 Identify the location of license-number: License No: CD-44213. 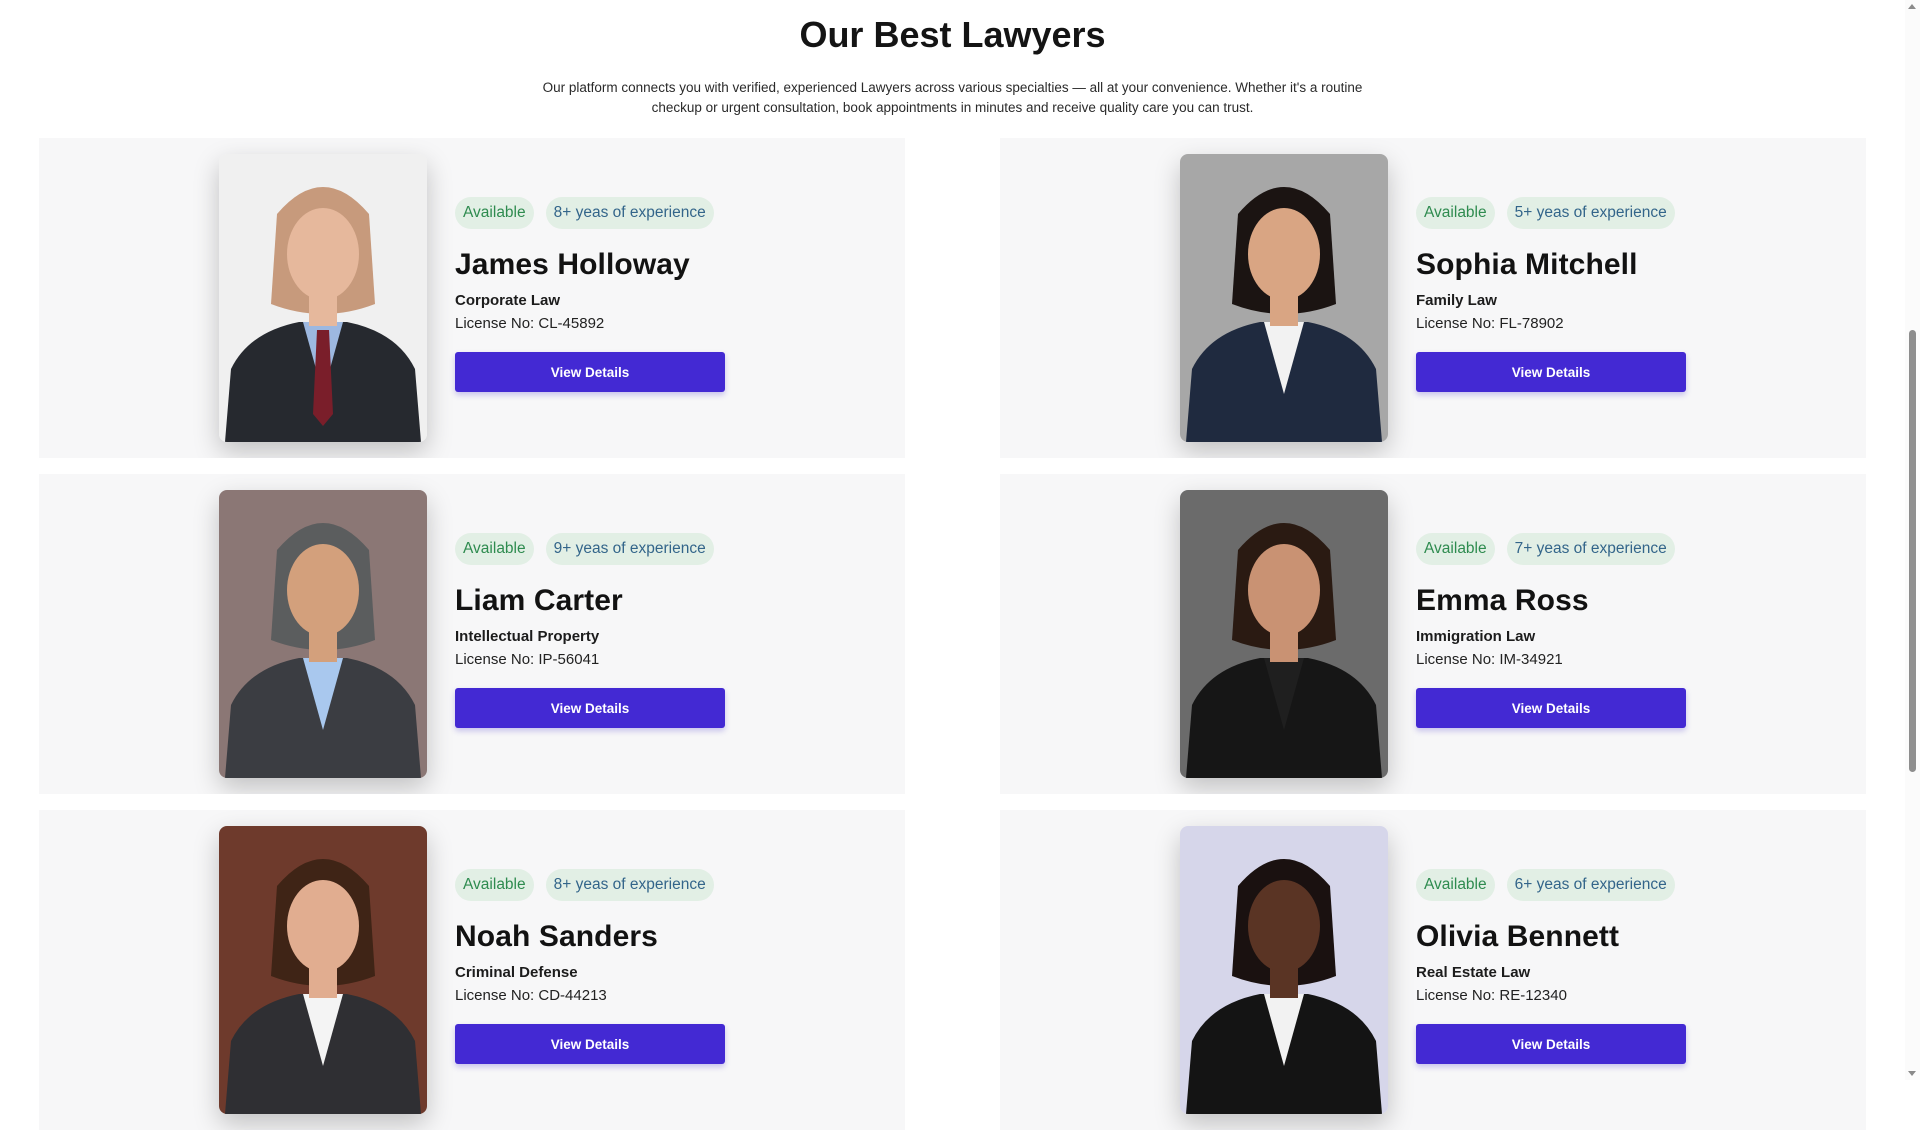
(531, 995).